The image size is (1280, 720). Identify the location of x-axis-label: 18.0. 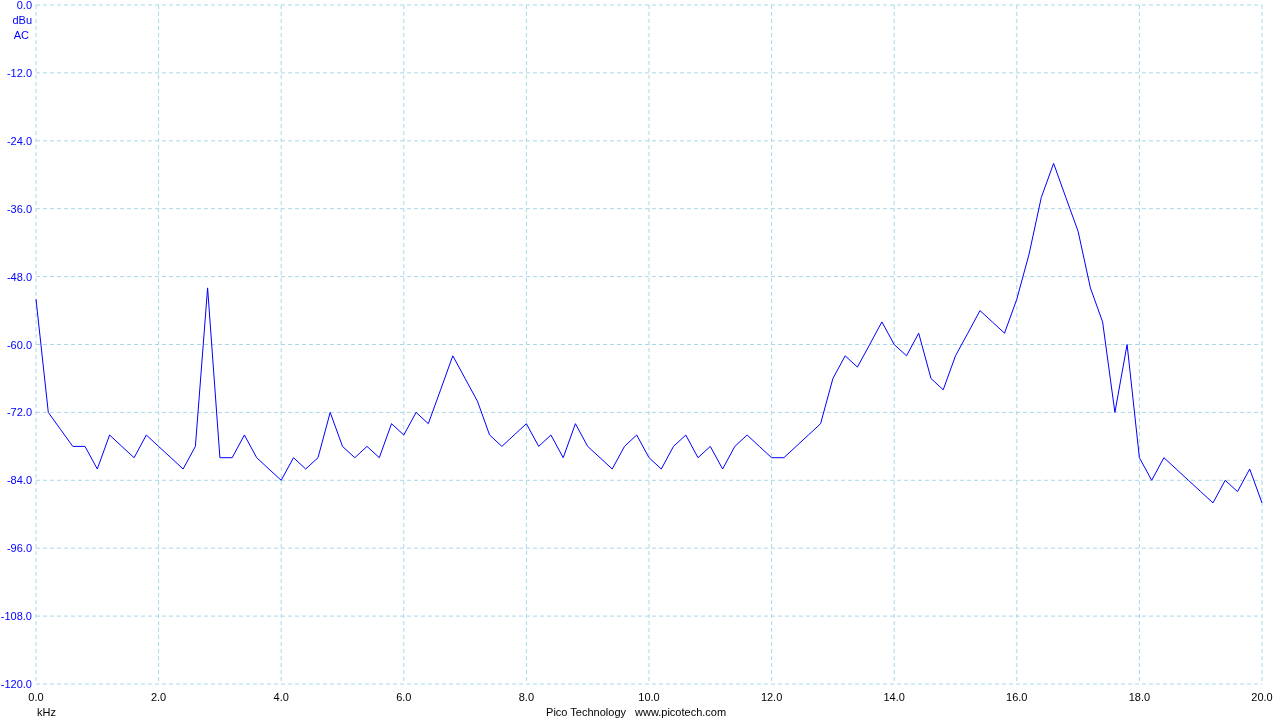
(1139, 697).